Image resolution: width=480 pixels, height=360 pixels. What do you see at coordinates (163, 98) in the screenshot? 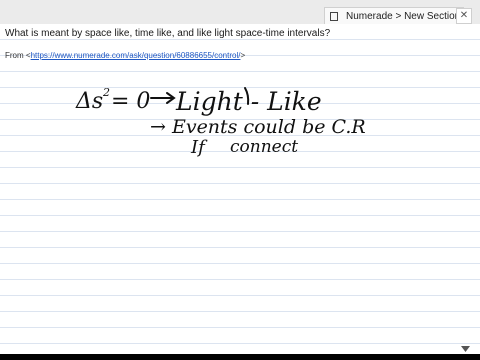
I see `ink-arrow-stroke` at bounding box center [163, 98].